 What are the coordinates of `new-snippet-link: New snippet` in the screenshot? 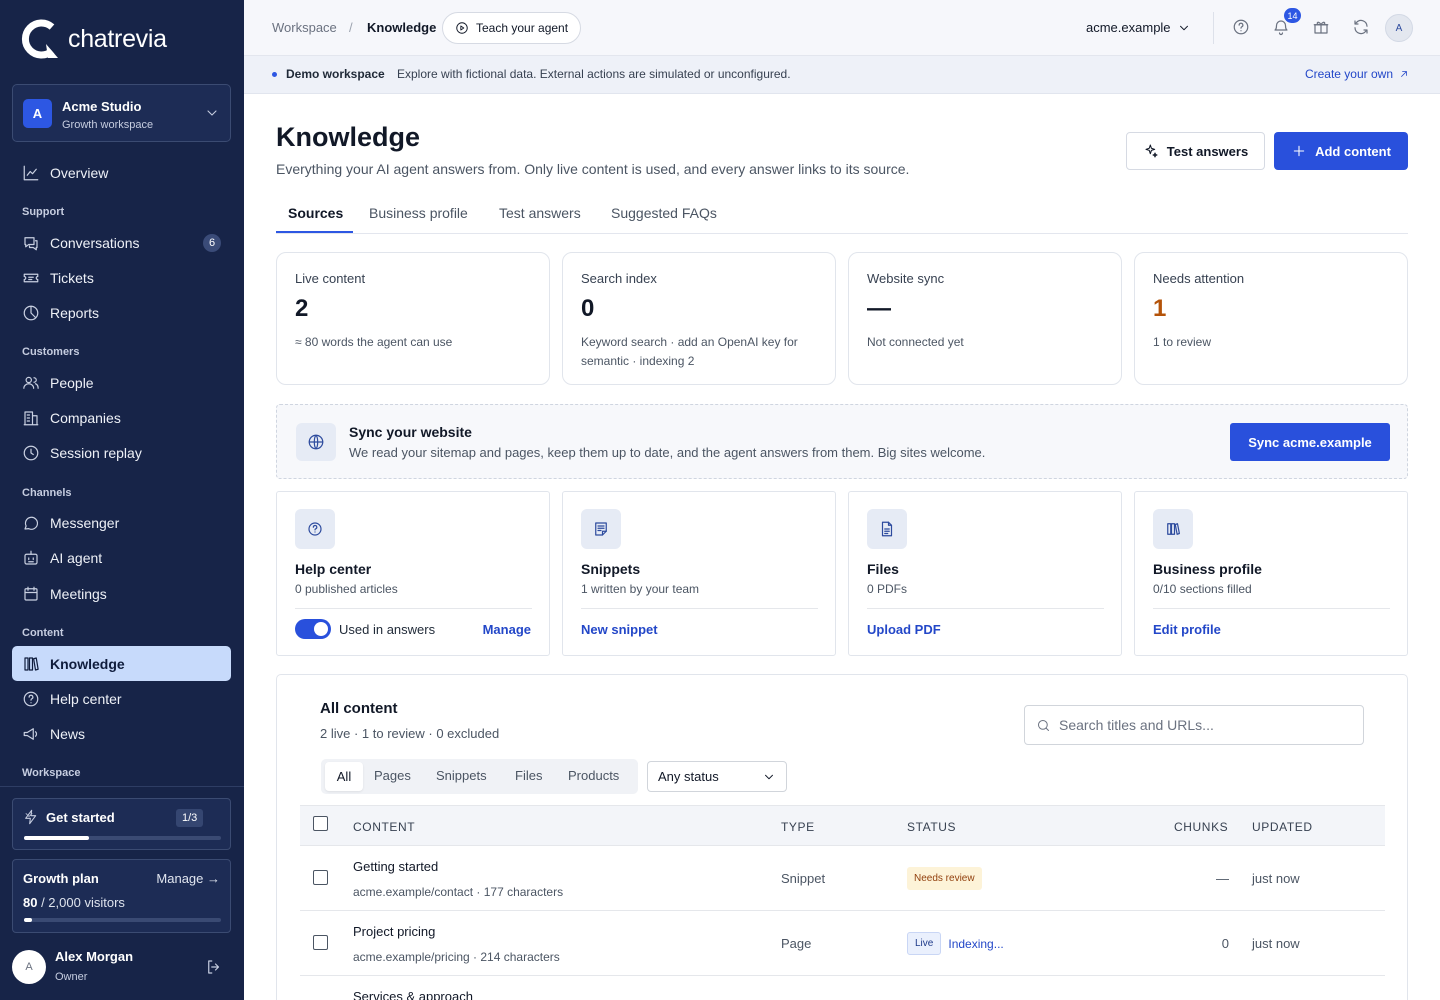 It's located at (619, 629).